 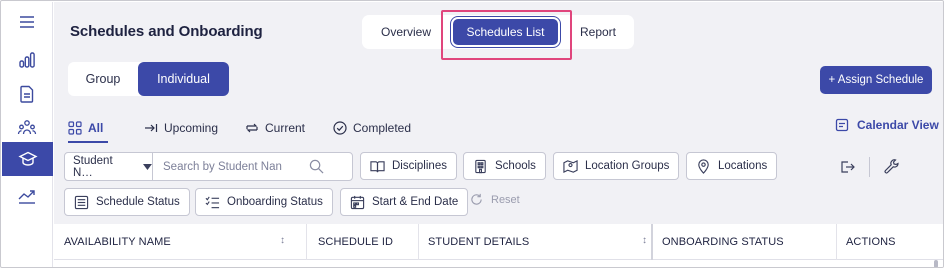 What do you see at coordinates (627, 166) in the screenshot?
I see `location-groups-label: Location Groups` at bounding box center [627, 166].